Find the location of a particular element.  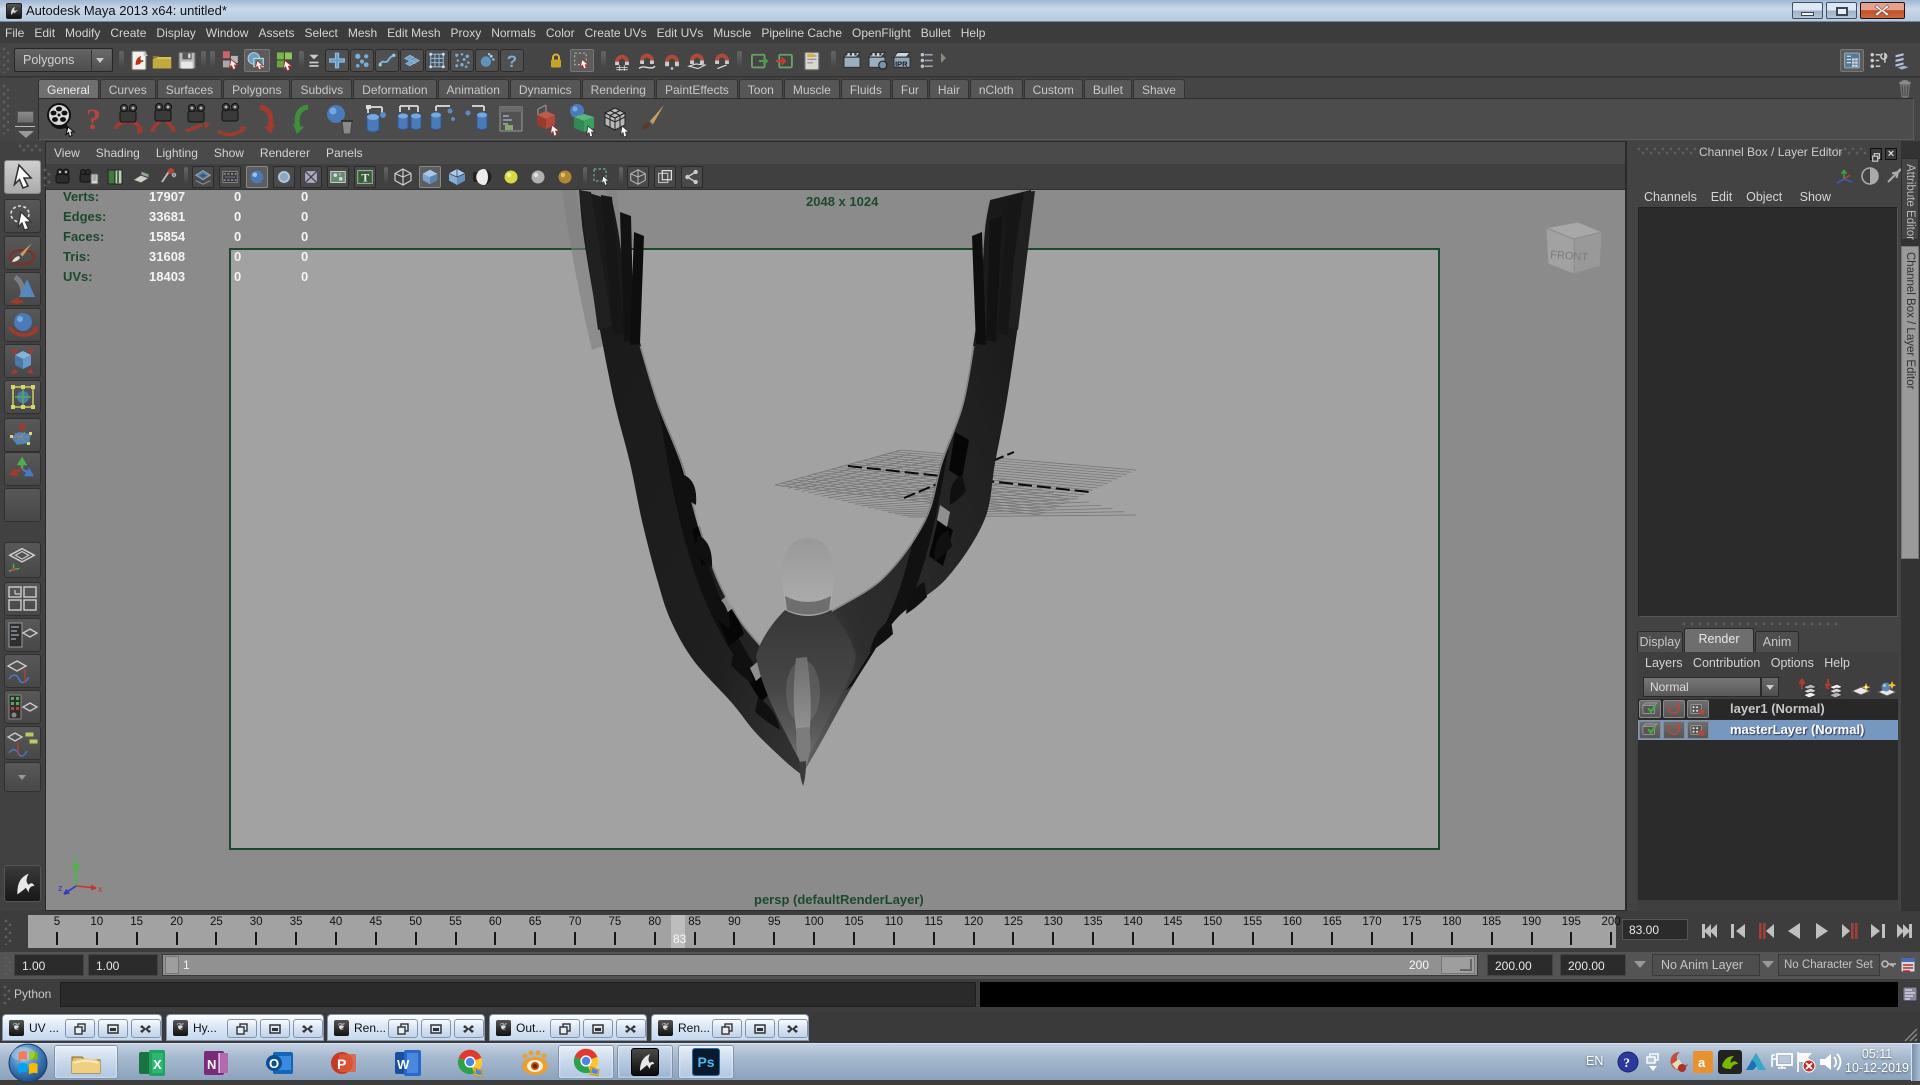

svg-text: T is located at coordinates (365, 178).